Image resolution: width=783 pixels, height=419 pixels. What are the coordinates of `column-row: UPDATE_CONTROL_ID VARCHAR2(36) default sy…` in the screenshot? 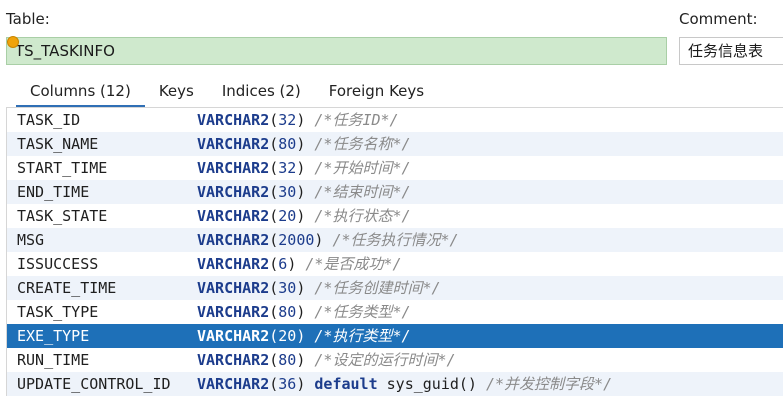 It's located at (395, 384).